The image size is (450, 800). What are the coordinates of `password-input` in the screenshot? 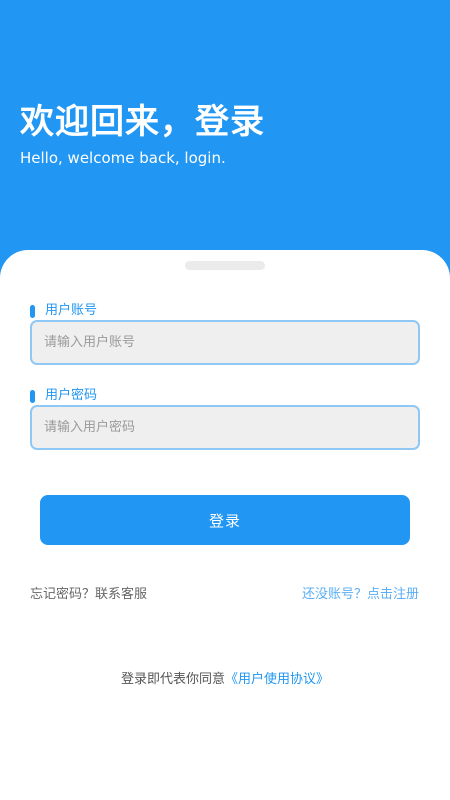 It's located at (225, 427).